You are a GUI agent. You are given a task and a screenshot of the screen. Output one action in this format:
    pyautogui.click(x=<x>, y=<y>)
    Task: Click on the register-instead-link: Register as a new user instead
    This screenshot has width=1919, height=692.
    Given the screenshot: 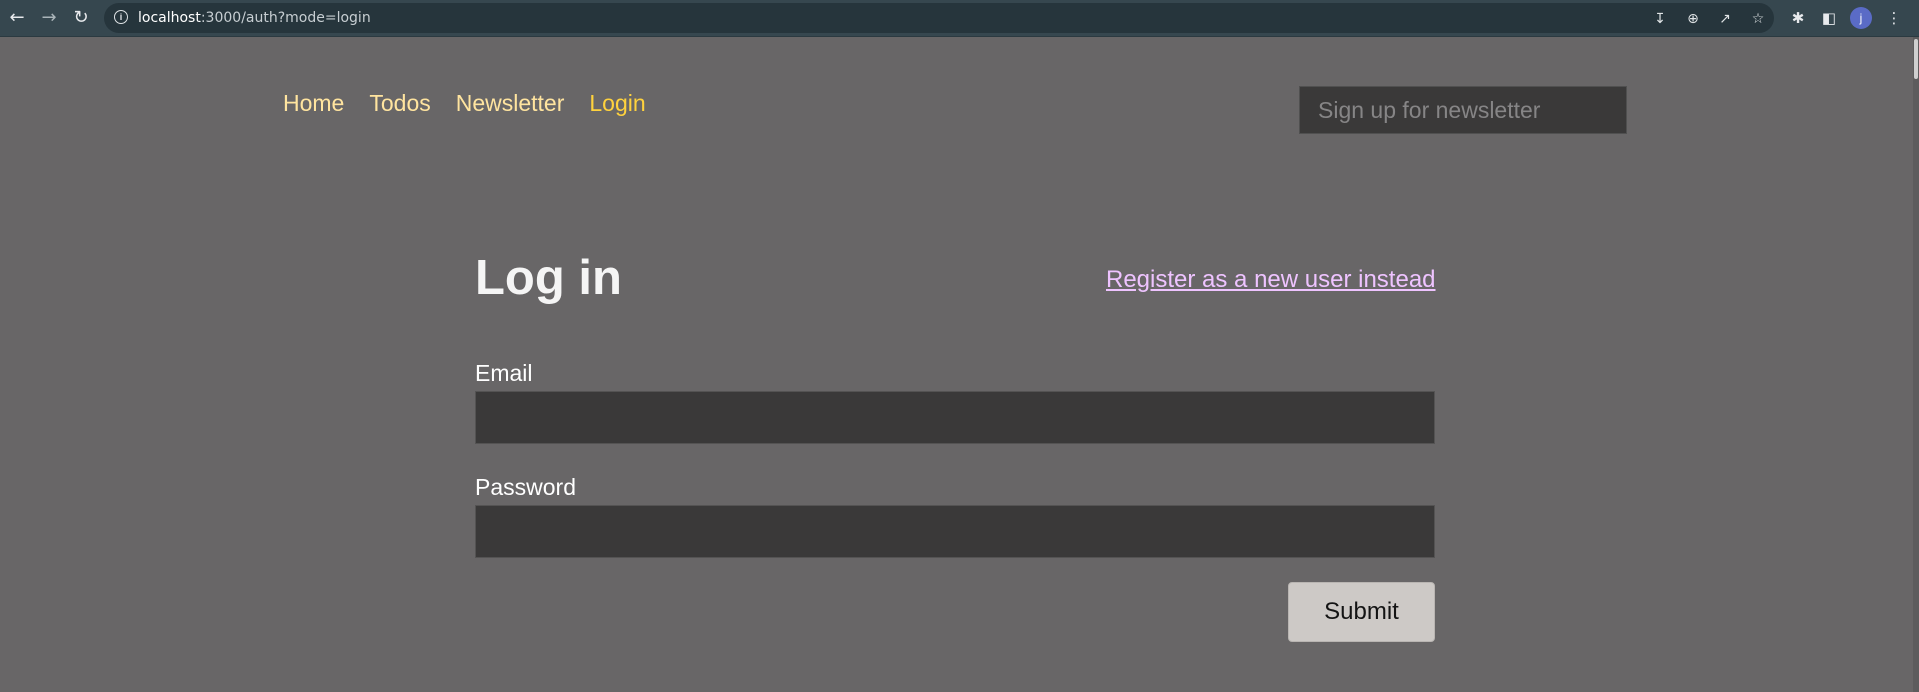 What is the action you would take?
    pyautogui.click(x=1271, y=280)
    